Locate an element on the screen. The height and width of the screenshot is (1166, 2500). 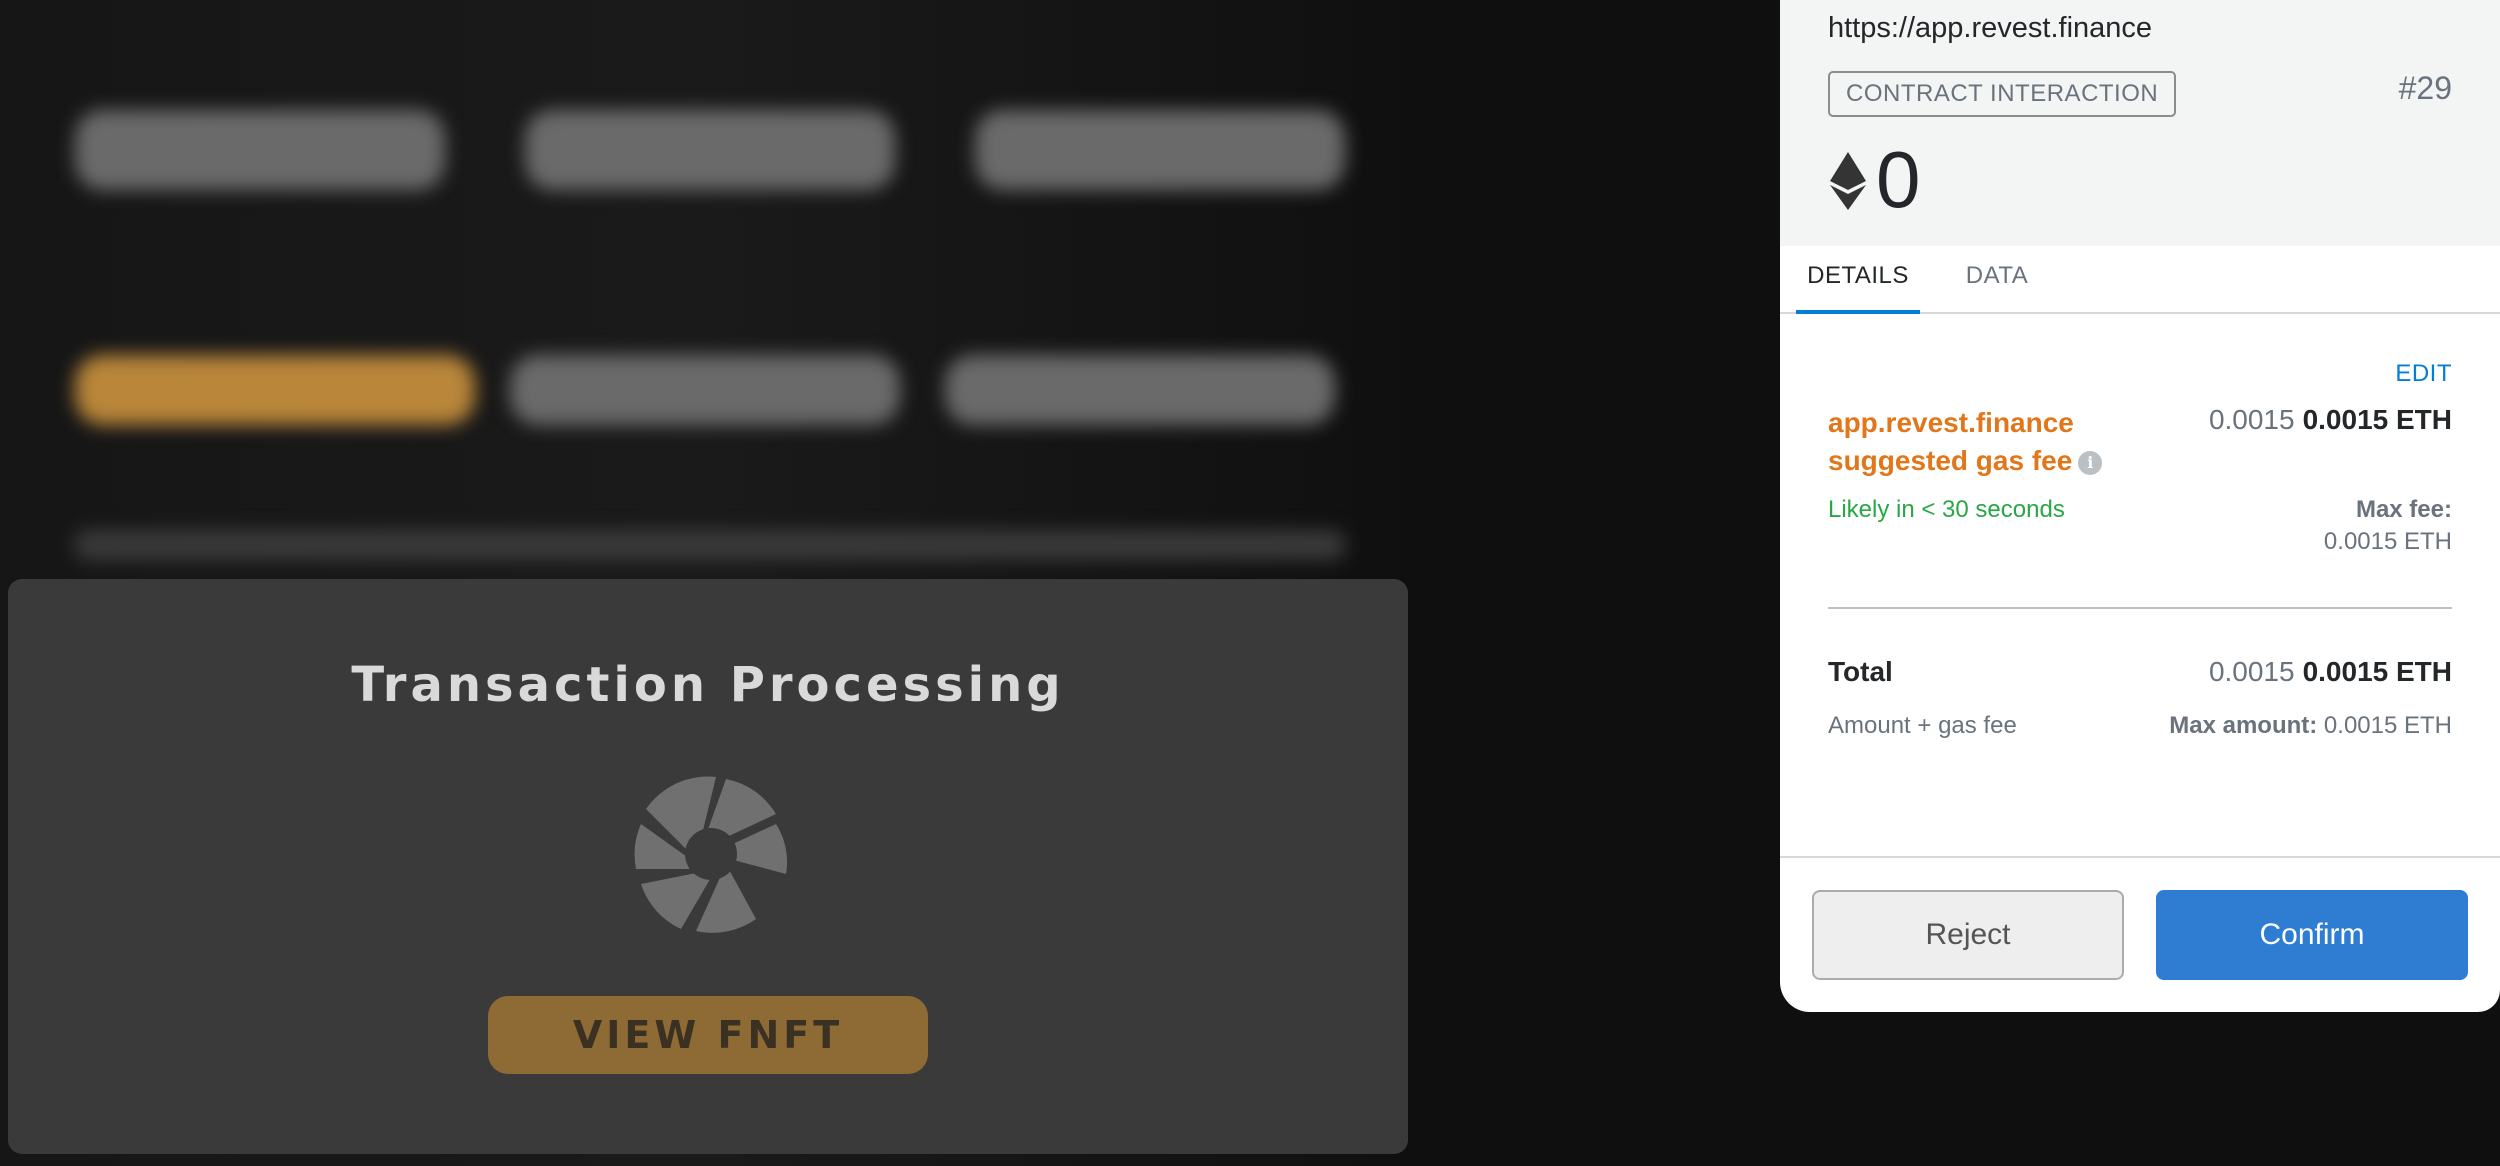
blurred-divider is located at coordinates (710, 545).